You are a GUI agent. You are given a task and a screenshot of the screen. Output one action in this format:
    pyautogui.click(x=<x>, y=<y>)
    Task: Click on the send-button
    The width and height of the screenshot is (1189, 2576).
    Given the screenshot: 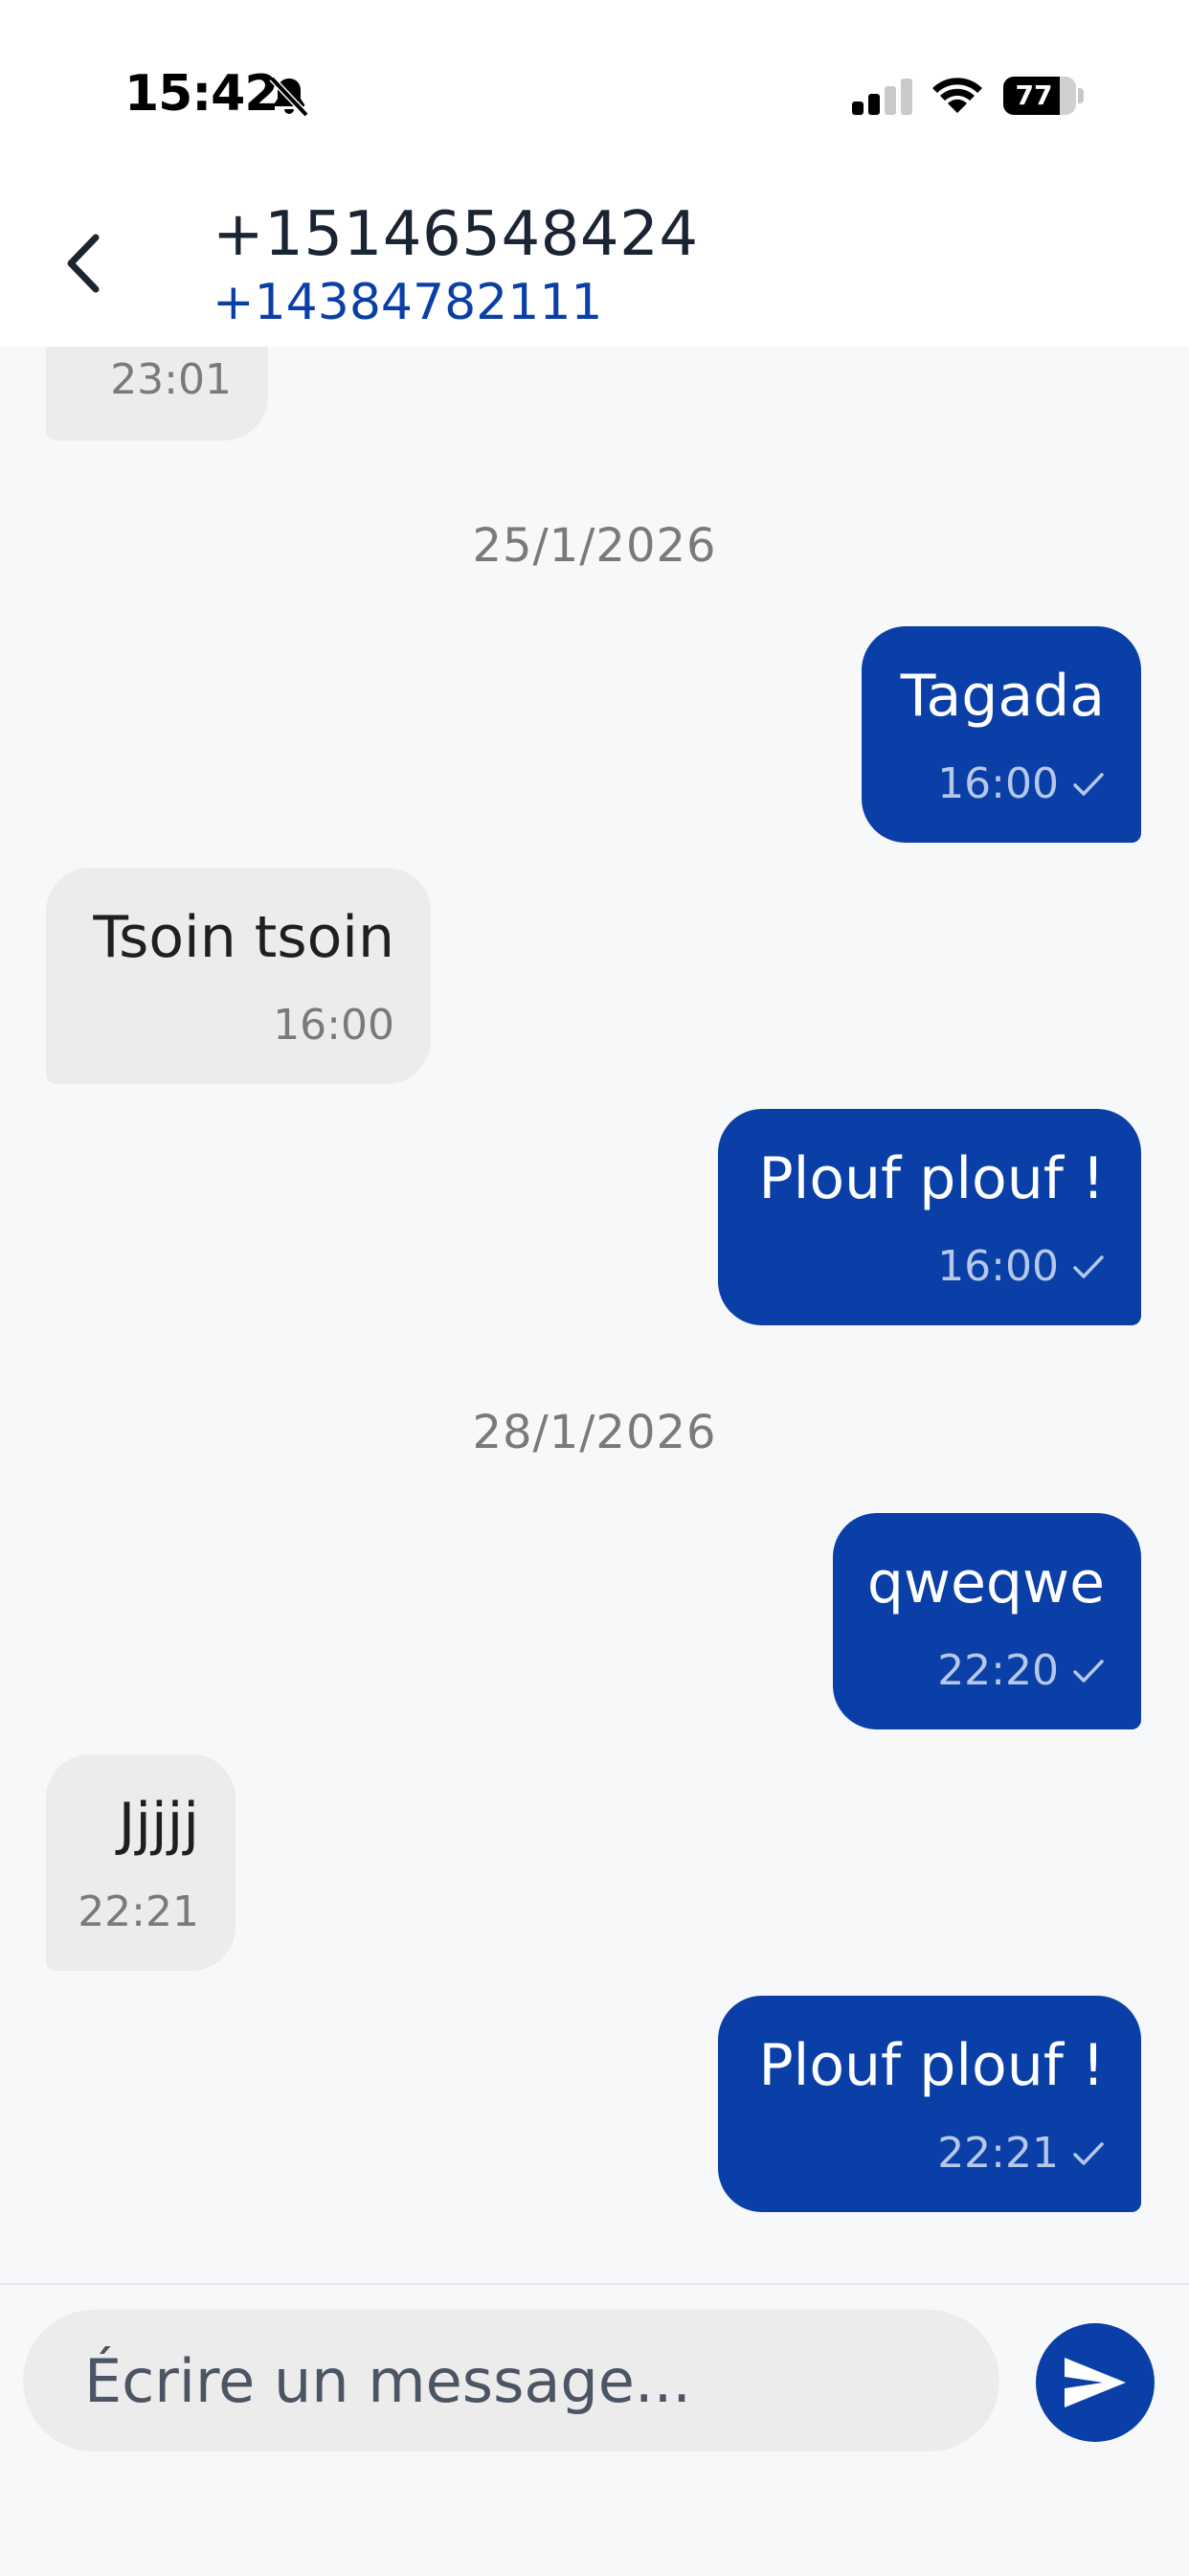 What is the action you would take?
    pyautogui.click(x=1095, y=2382)
    